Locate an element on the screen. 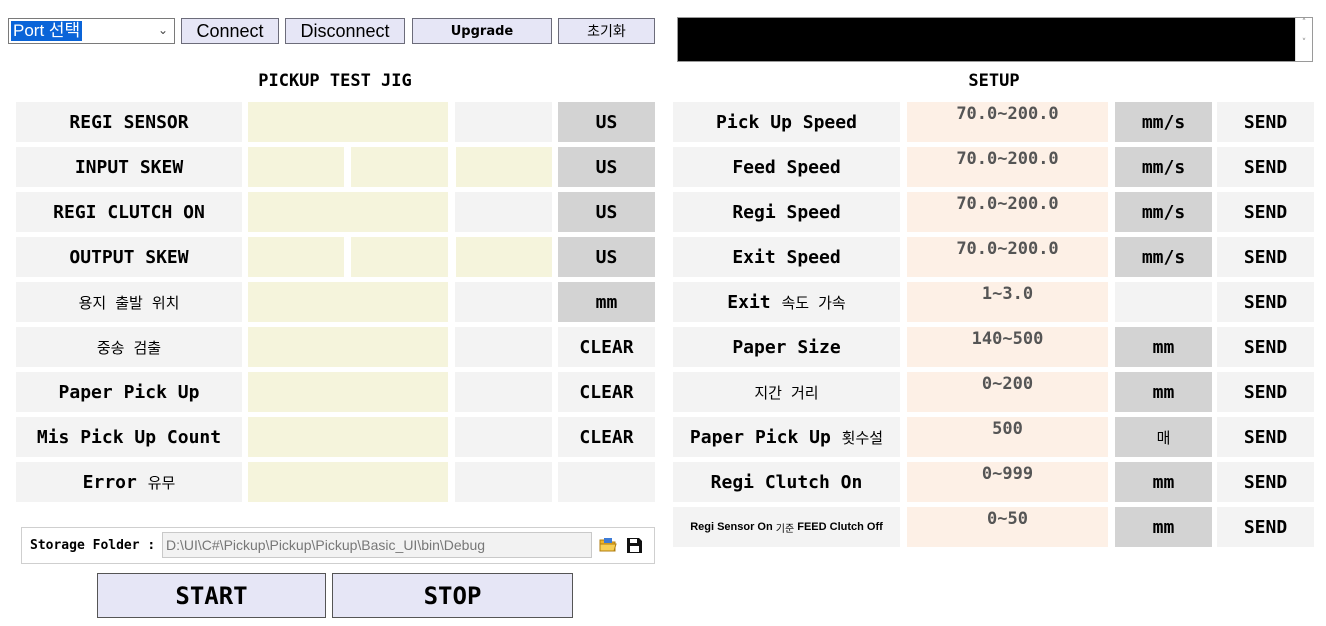 The image size is (1326, 626). mis-pick-up-count-label: Mis Pick Up Count is located at coordinates (129, 437).